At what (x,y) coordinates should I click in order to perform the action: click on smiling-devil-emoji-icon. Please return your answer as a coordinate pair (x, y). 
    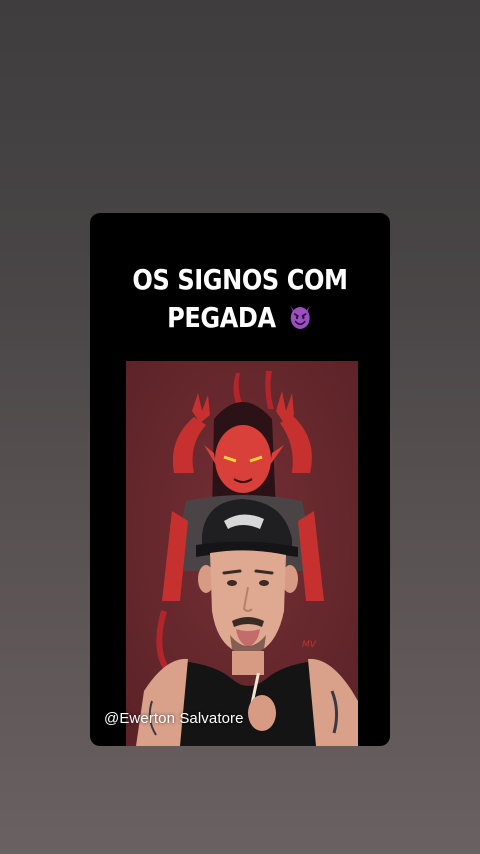
    Looking at the image, I should click on (300, 317).